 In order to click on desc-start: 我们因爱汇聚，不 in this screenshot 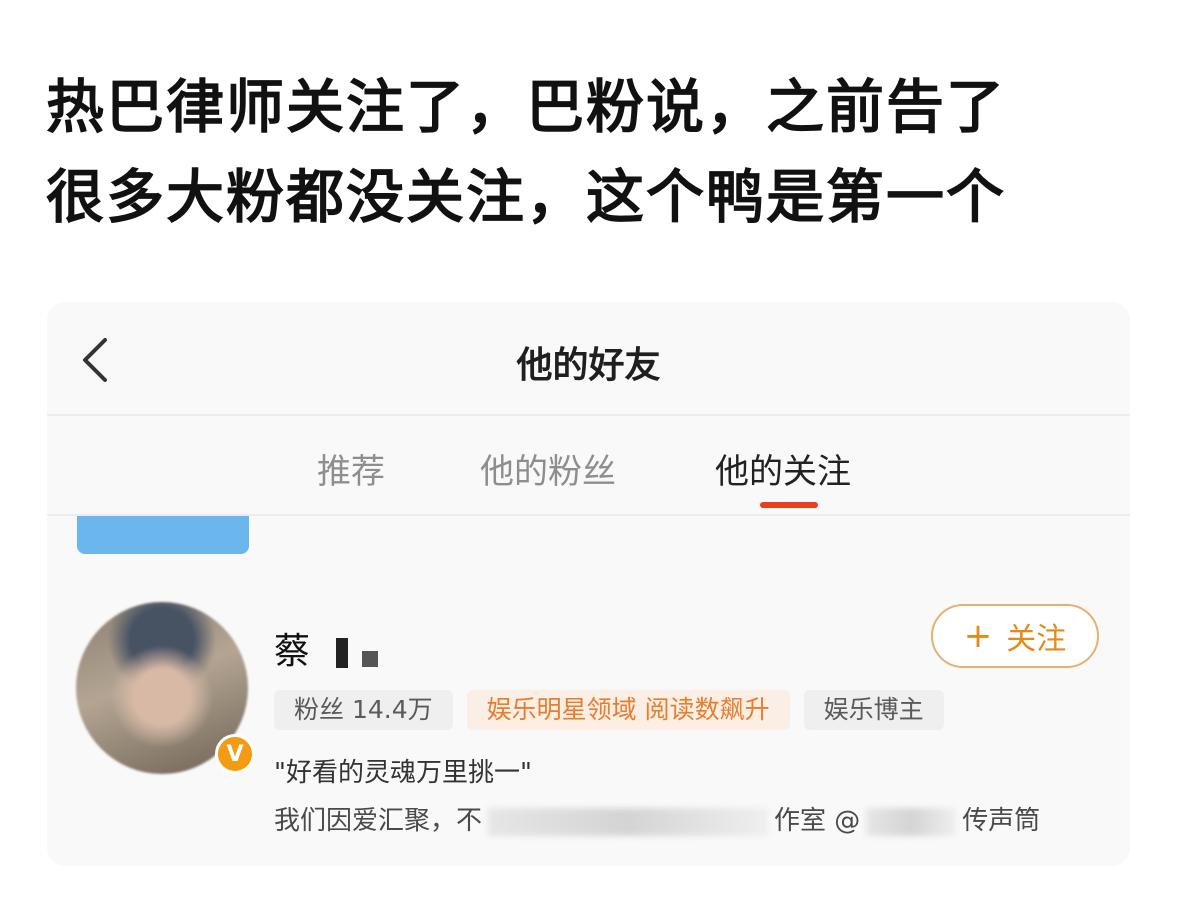, I will do `click(378, 821)`.